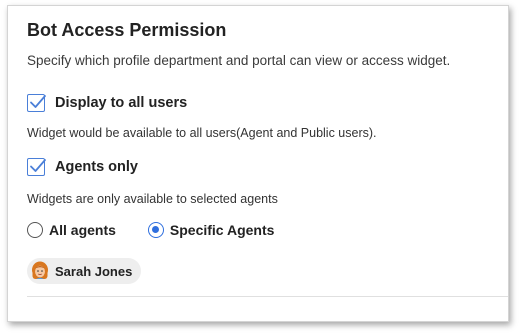  Describe the element at coordinates (121, 103) in the screenshot. I see `display-all-label: Display to all users` at that location.